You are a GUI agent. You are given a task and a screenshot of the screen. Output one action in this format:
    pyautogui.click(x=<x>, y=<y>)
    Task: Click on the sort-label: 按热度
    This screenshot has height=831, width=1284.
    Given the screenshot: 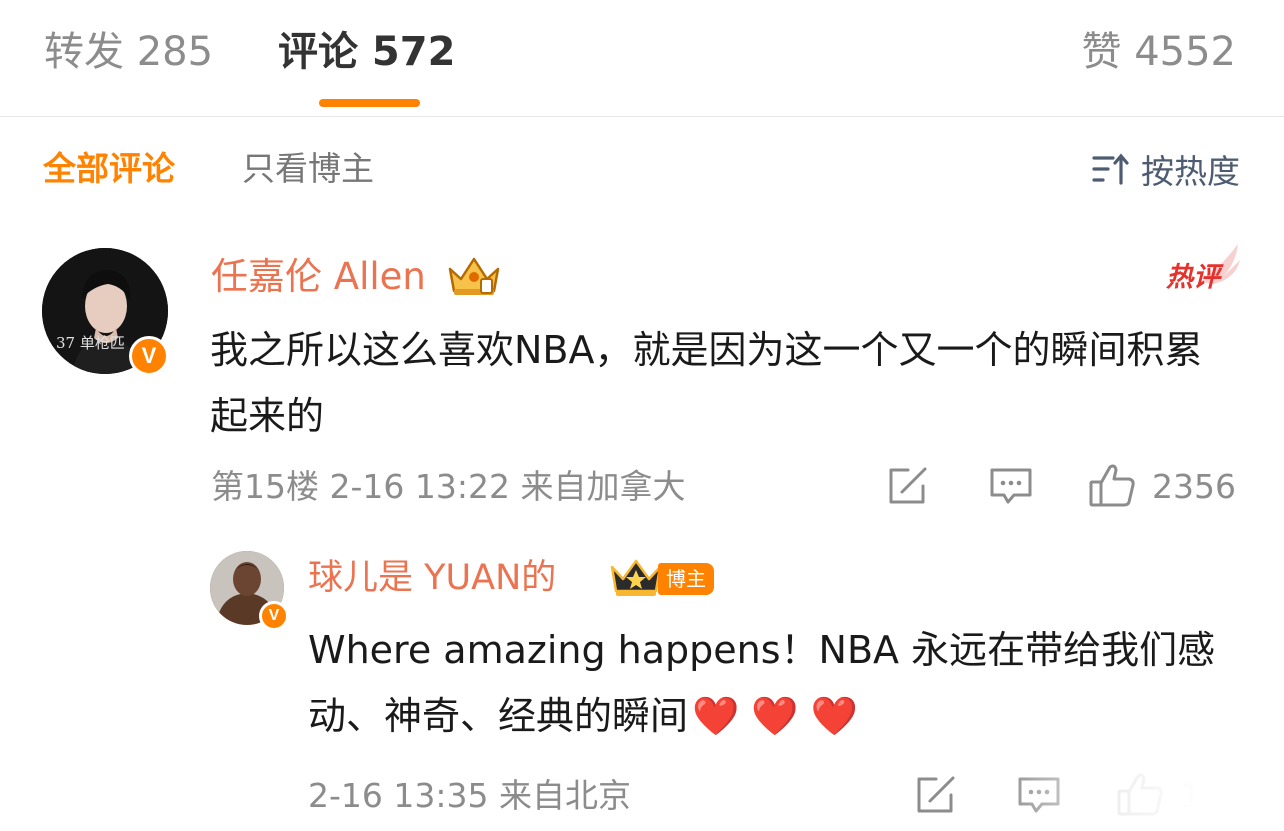 What is the action you would take?
    pyautogui.click(x=1190, y=171)
    